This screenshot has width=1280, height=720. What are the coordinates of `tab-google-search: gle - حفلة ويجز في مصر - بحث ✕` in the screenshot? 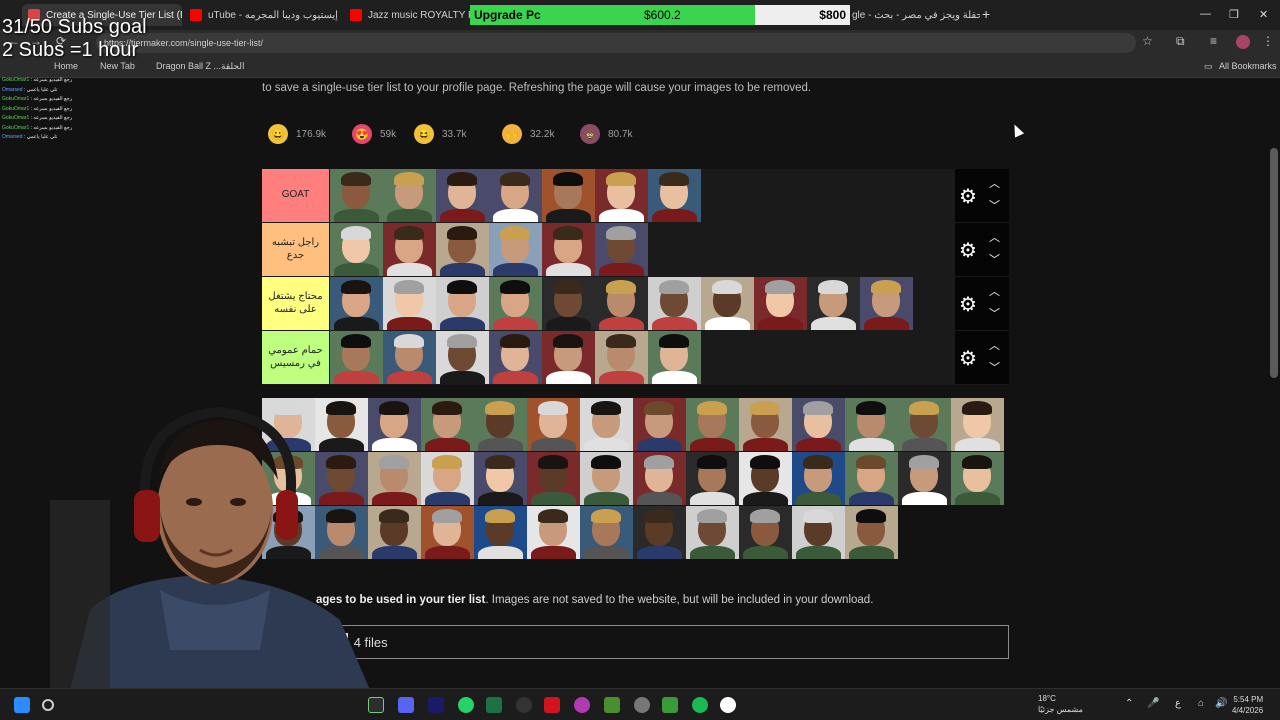 It's located at (916, 15).